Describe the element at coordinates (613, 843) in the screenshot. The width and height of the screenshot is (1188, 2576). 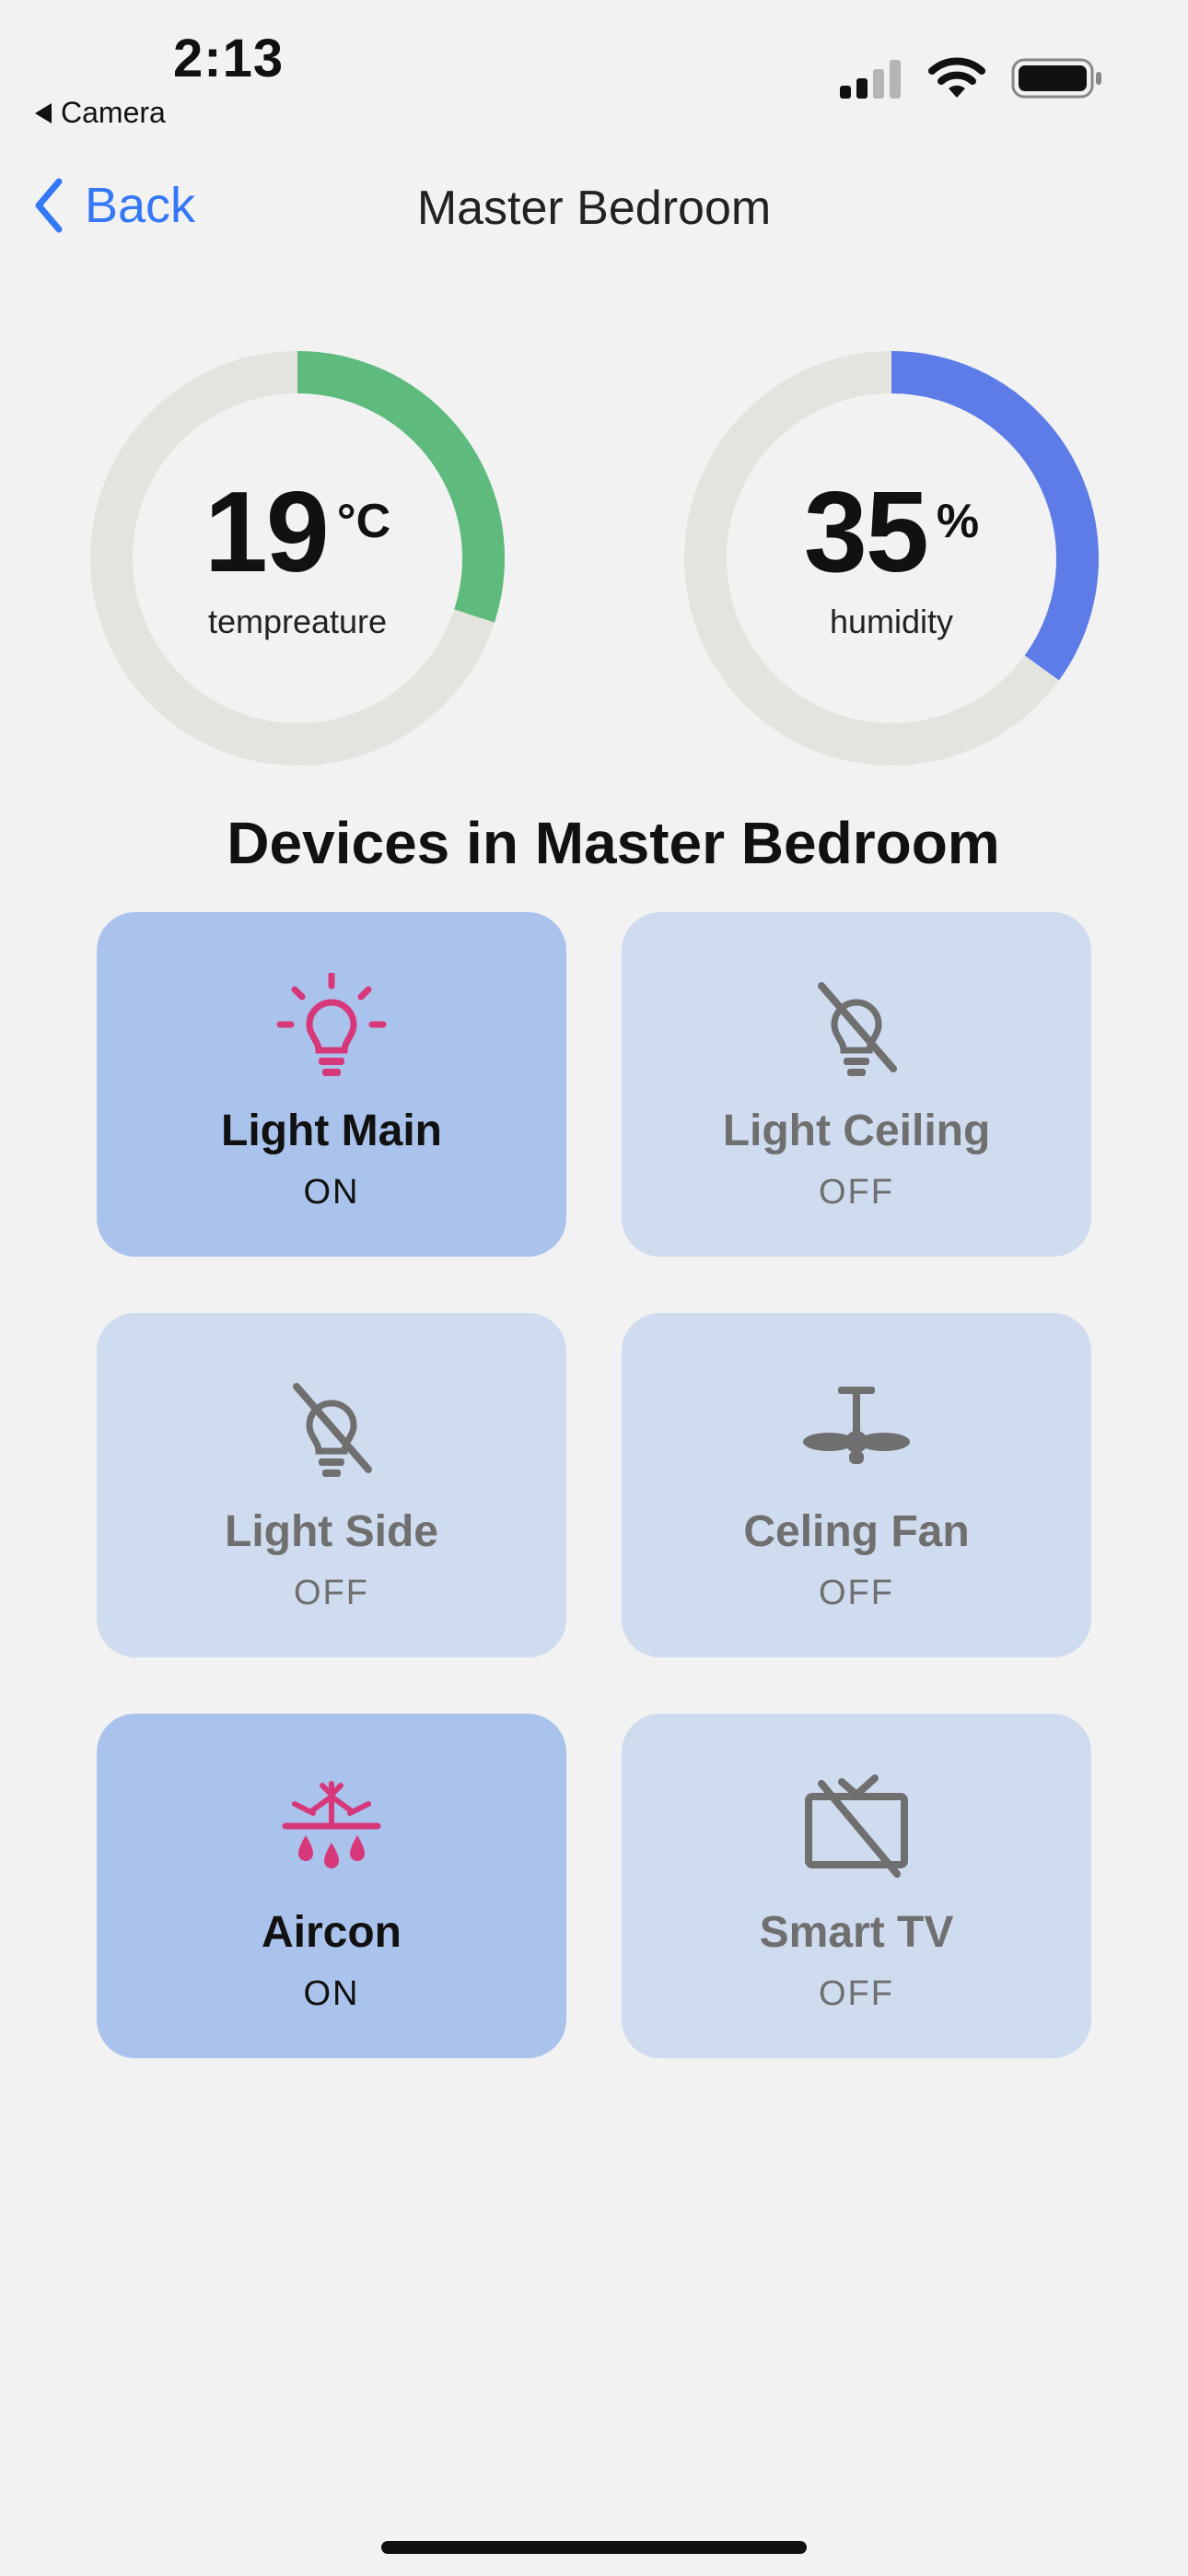
I see `devices-section-title: Devices in Master Bedroom` at that location.